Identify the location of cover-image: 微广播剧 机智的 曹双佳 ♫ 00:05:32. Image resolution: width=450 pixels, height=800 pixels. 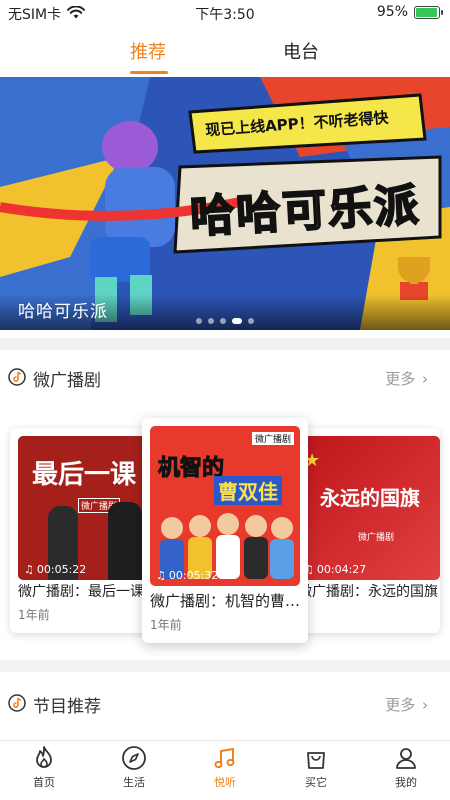
(225, 506).